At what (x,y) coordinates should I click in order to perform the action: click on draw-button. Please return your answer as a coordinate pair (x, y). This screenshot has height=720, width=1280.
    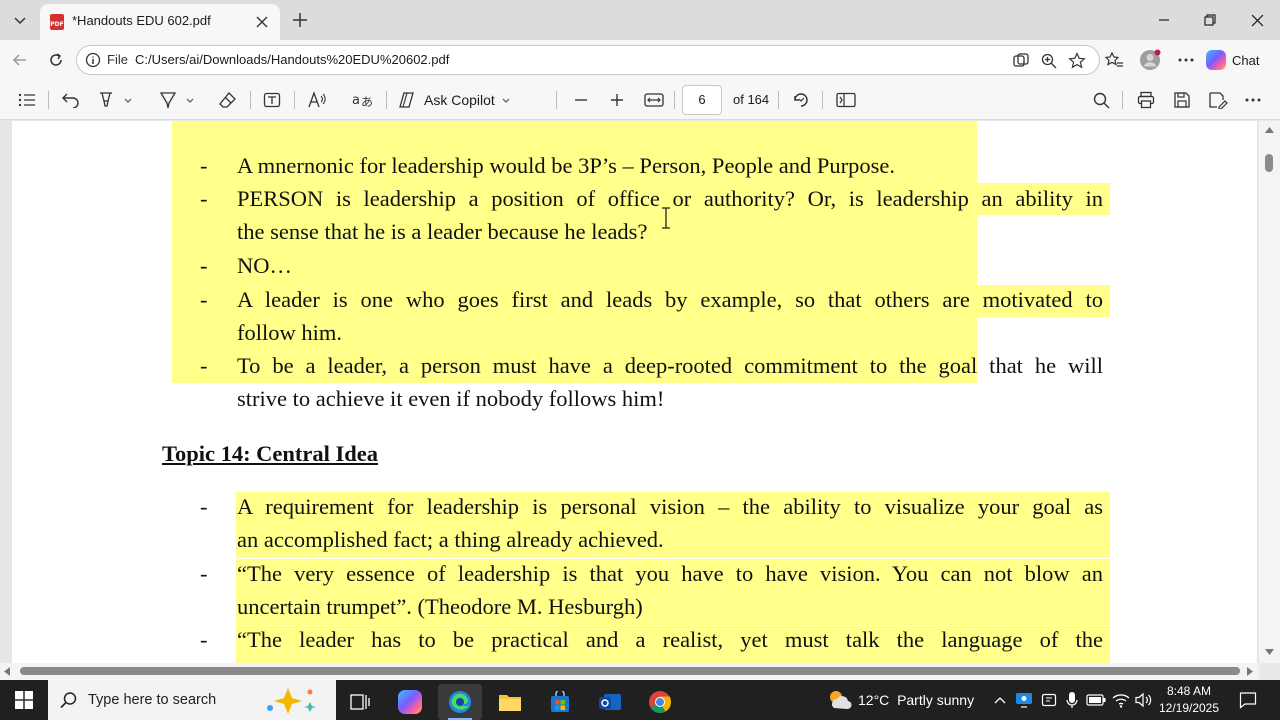
    Looking at the image, I should click on (177, 100).